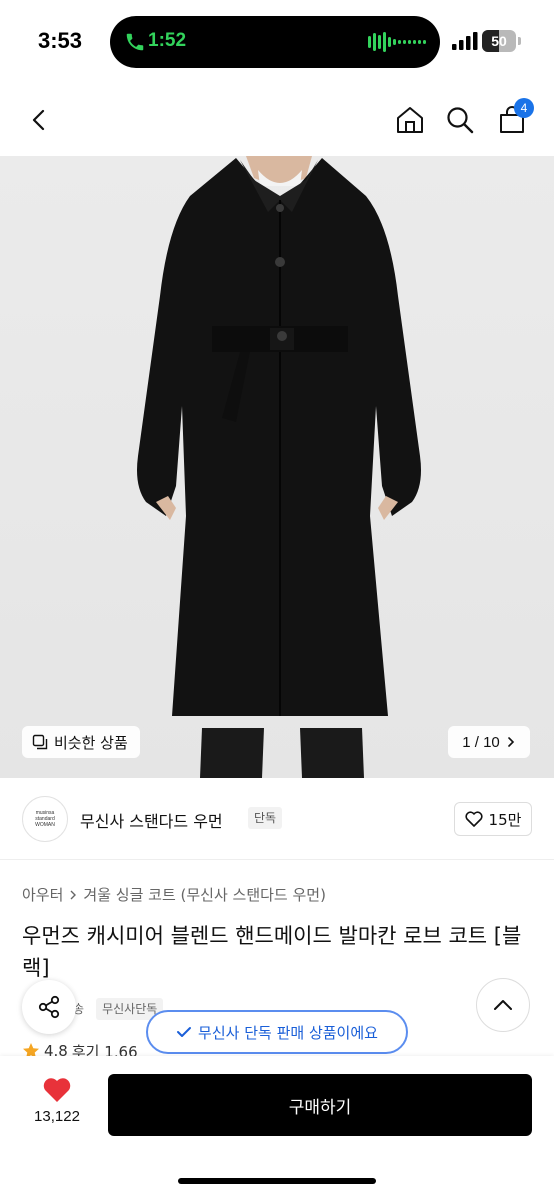 This screenshot has width=554, height=1200. What do you see at coordinates (465, 41) in the screenshot?
I see `cellular-signal-icon` at bounding box center [465, 41].